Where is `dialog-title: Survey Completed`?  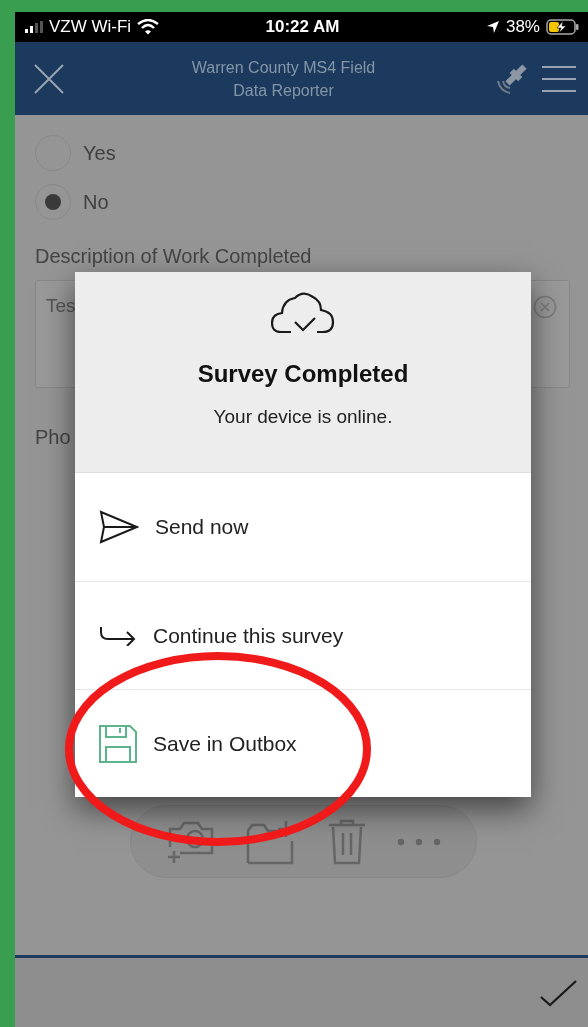
dialog-title: Survey Completed is located at coordinates (303, 374).